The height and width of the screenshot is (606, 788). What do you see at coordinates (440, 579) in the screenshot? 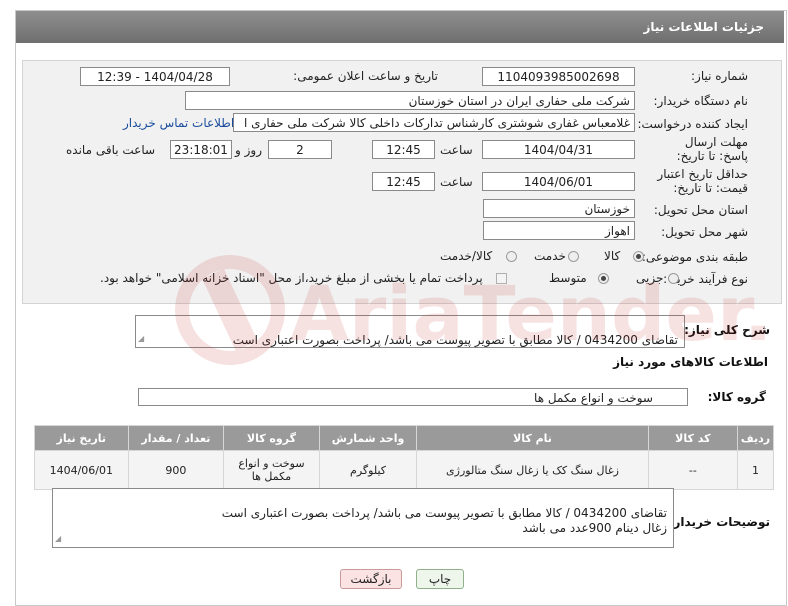
I see `print-button: چاپ` at bounding box center [440, 579].